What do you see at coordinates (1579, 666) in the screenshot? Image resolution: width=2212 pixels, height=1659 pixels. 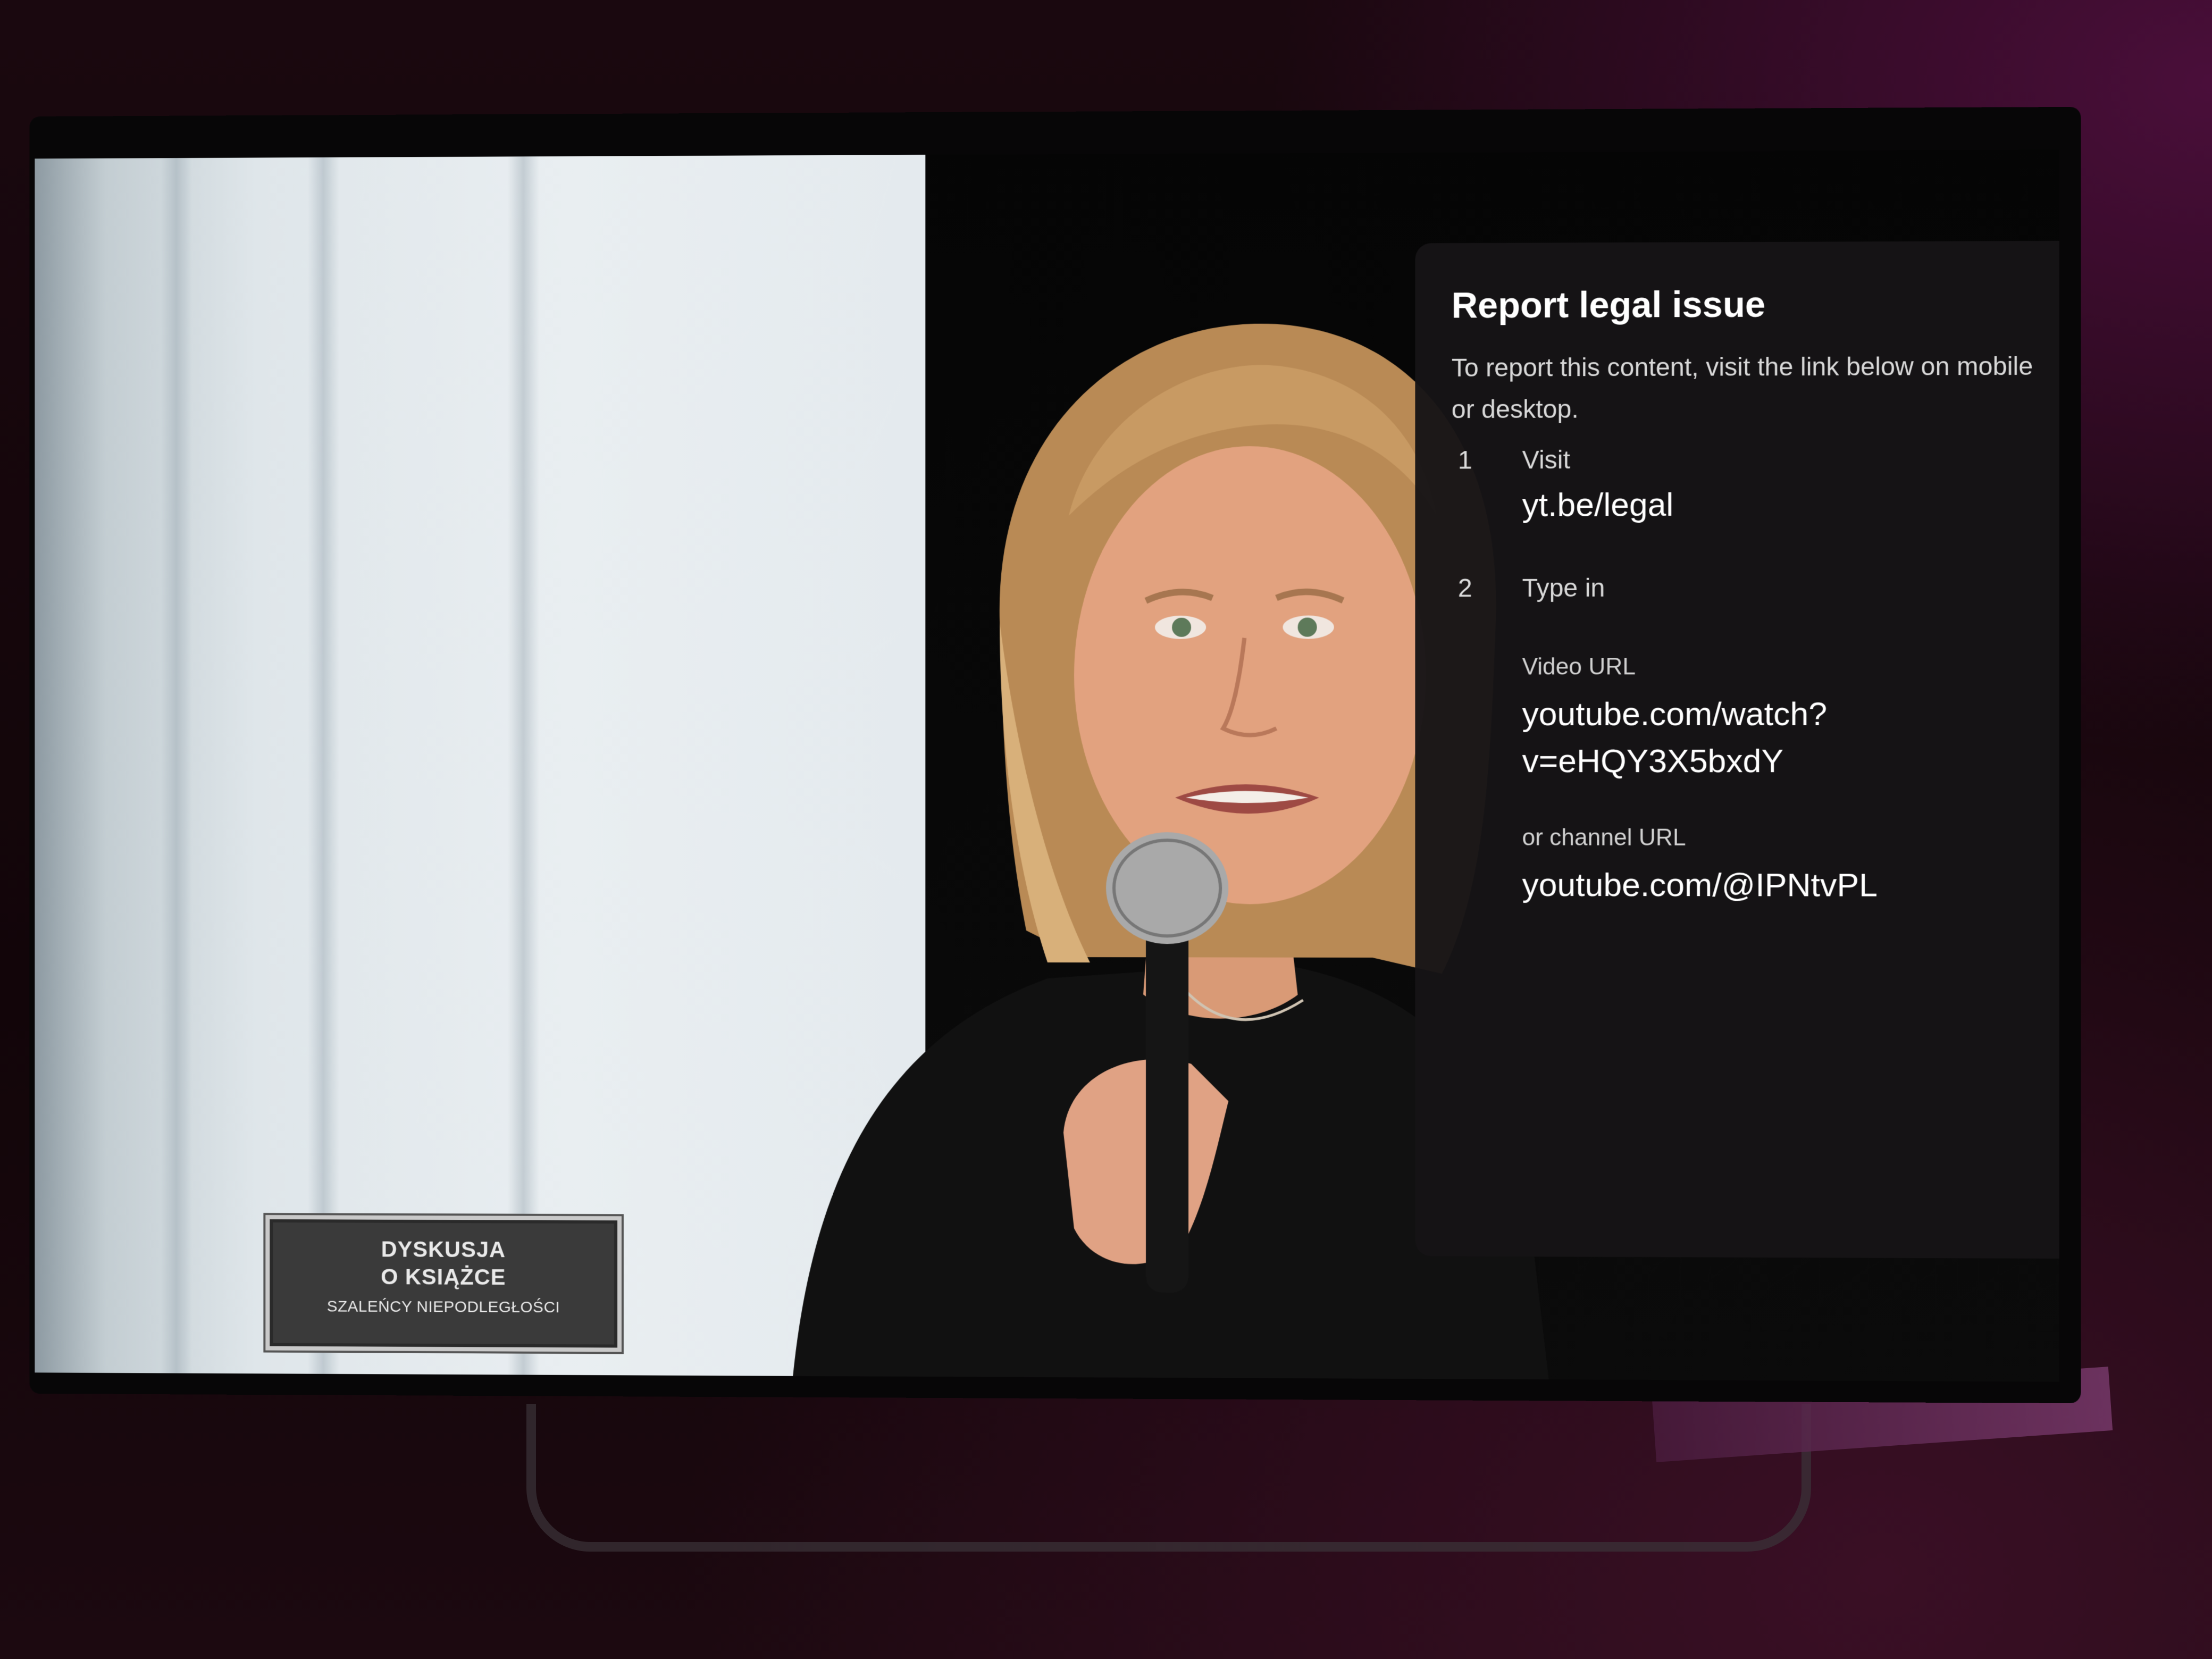 I see `video-url-label: Video URL` at bounding box center [1579, 666].